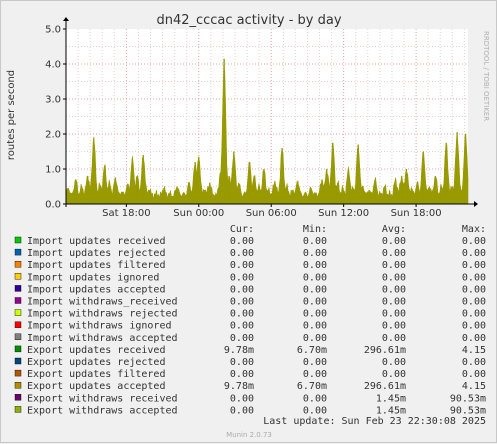  Describe the element at coordinates (242, 229) in the screenshot. I see `legend-header: Cur:` at that location.